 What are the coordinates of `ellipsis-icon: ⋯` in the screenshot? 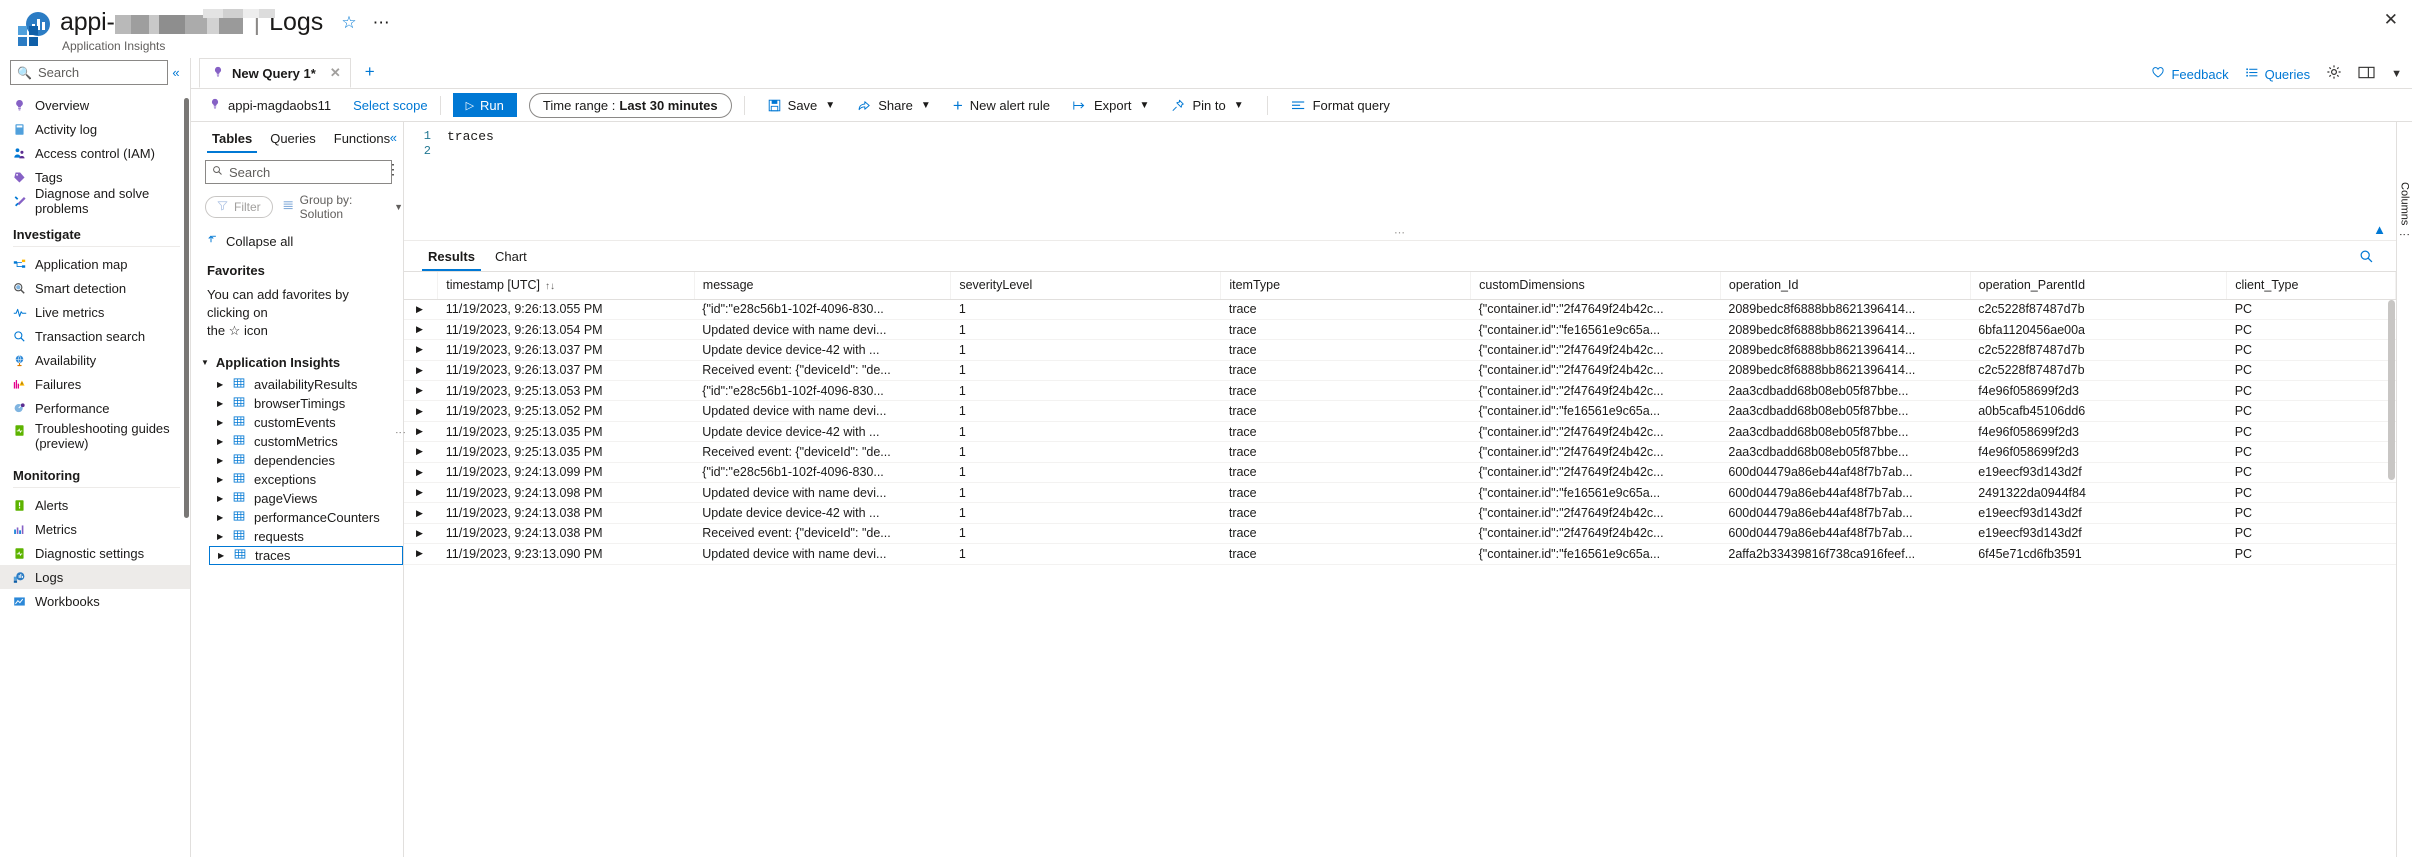 It's located at (382, 23).